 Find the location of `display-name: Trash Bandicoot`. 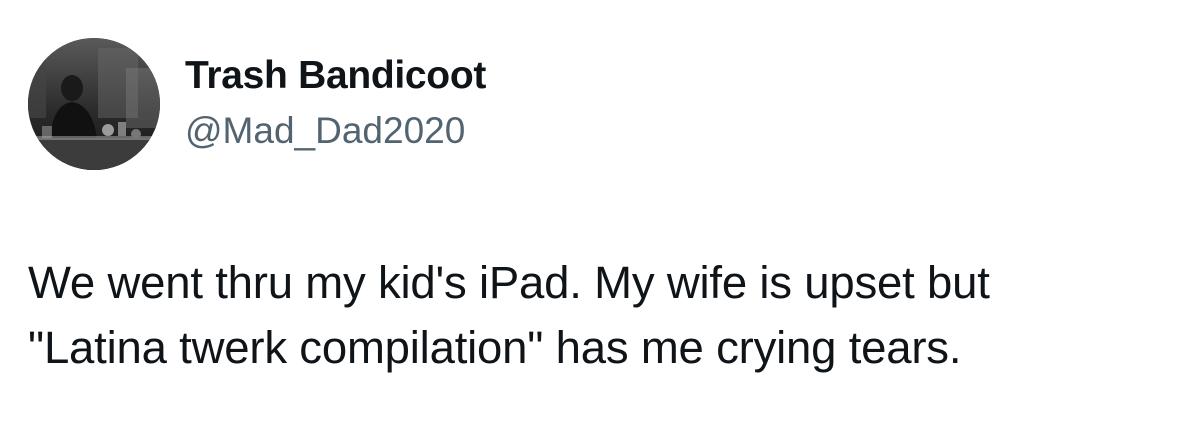

display-name: Trash Bandicoot is located at coordinates (335, 76).